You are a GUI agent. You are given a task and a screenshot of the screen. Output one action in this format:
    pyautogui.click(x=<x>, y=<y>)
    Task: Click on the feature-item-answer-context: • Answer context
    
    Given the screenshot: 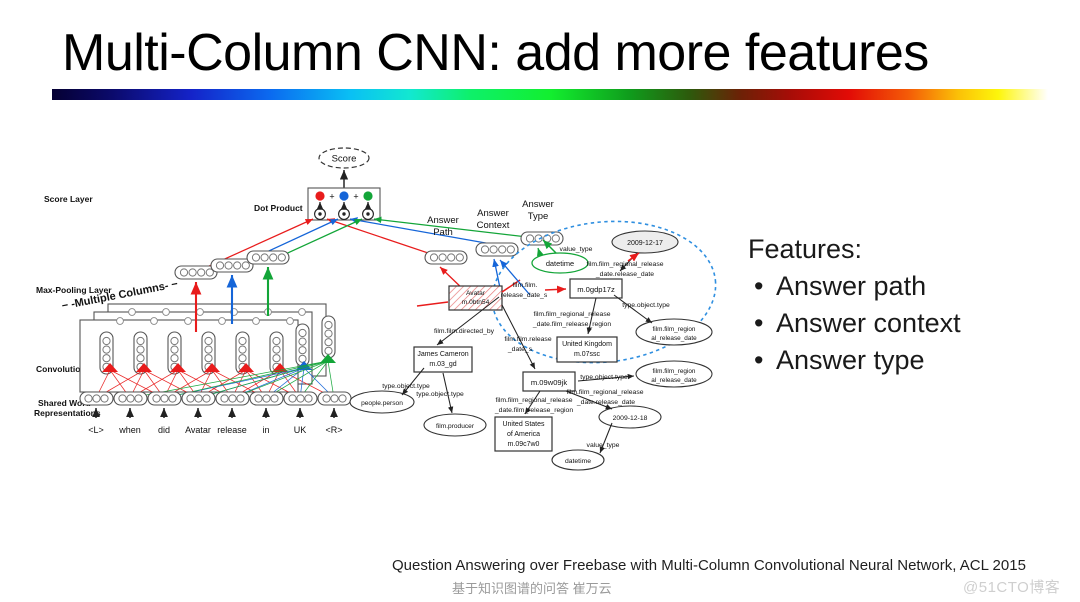 What is the action you would take?
    pyautogui.click(x=908, y=323)
    